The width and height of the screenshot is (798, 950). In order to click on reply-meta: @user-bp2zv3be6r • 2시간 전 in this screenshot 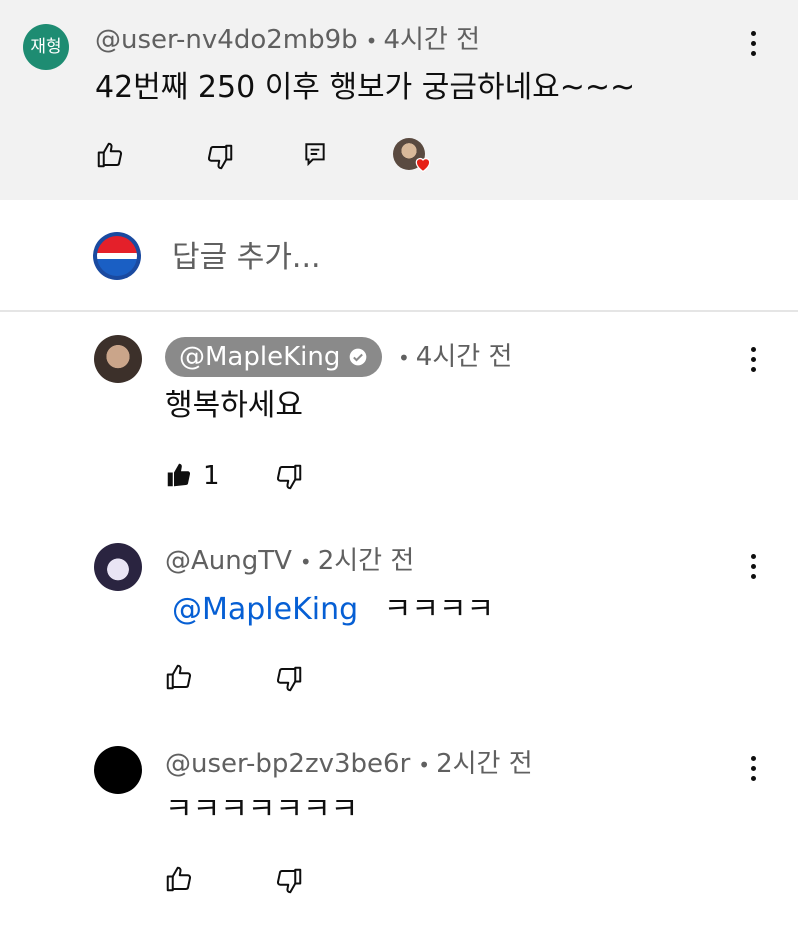, I will do `click(349, 764)`.